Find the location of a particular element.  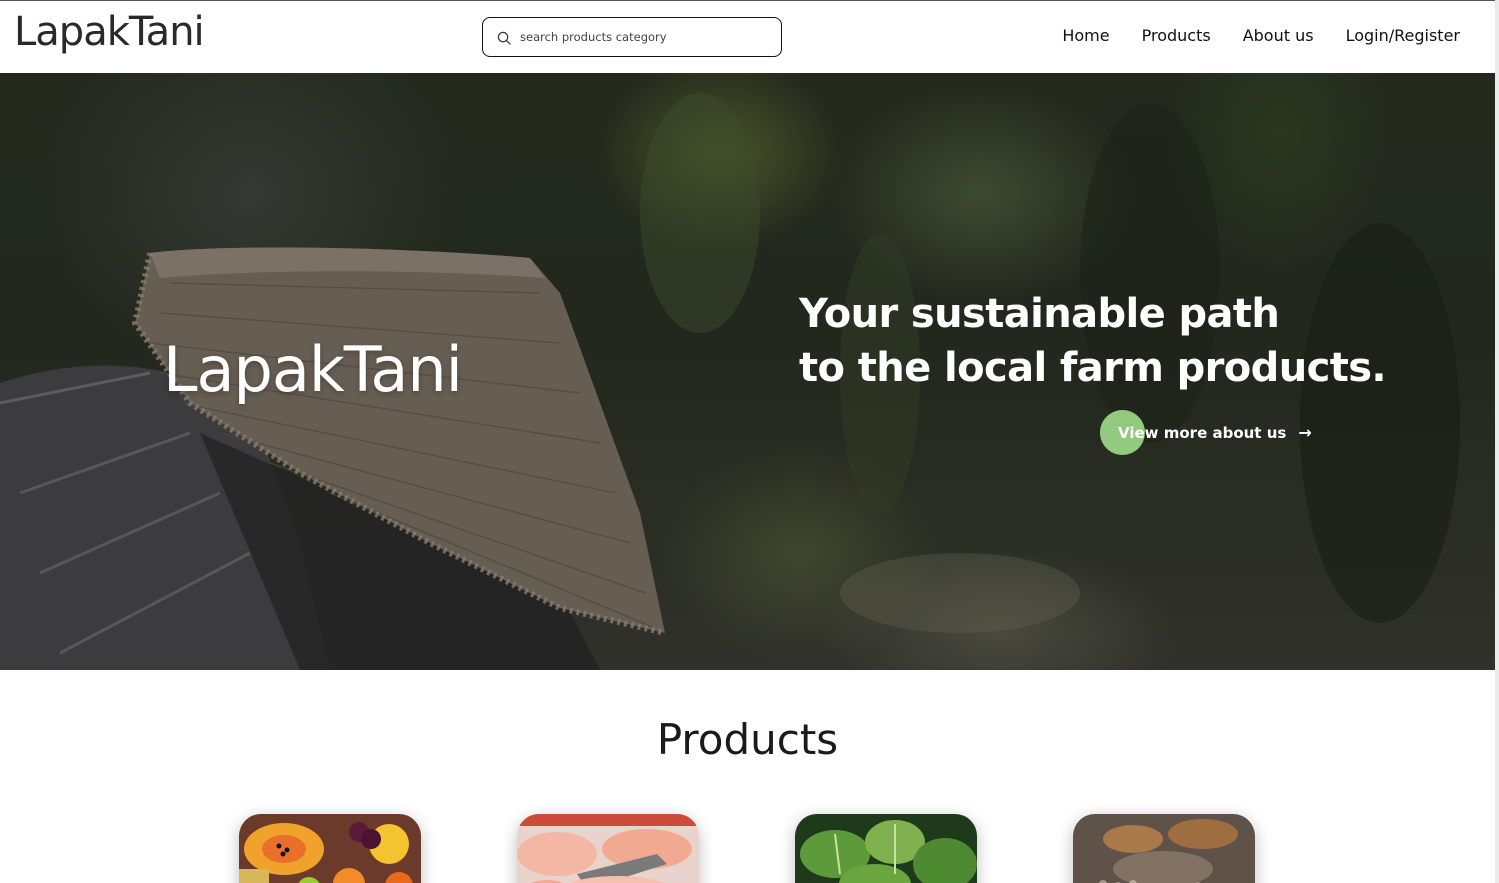

nav-menu: Home Products About us Login/Register is located at coordinates (1261, 35).